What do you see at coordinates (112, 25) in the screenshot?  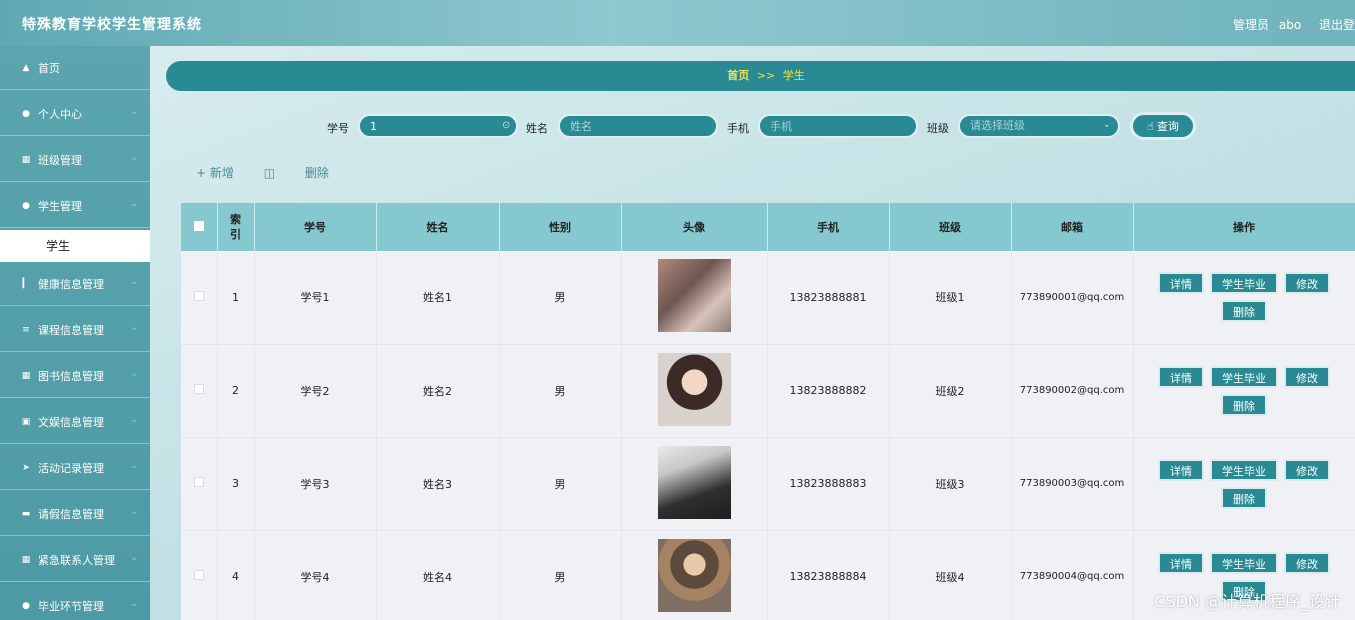 I see `app-title: 特殊教育学校学生管理系统` at bounding box center [112, 25].